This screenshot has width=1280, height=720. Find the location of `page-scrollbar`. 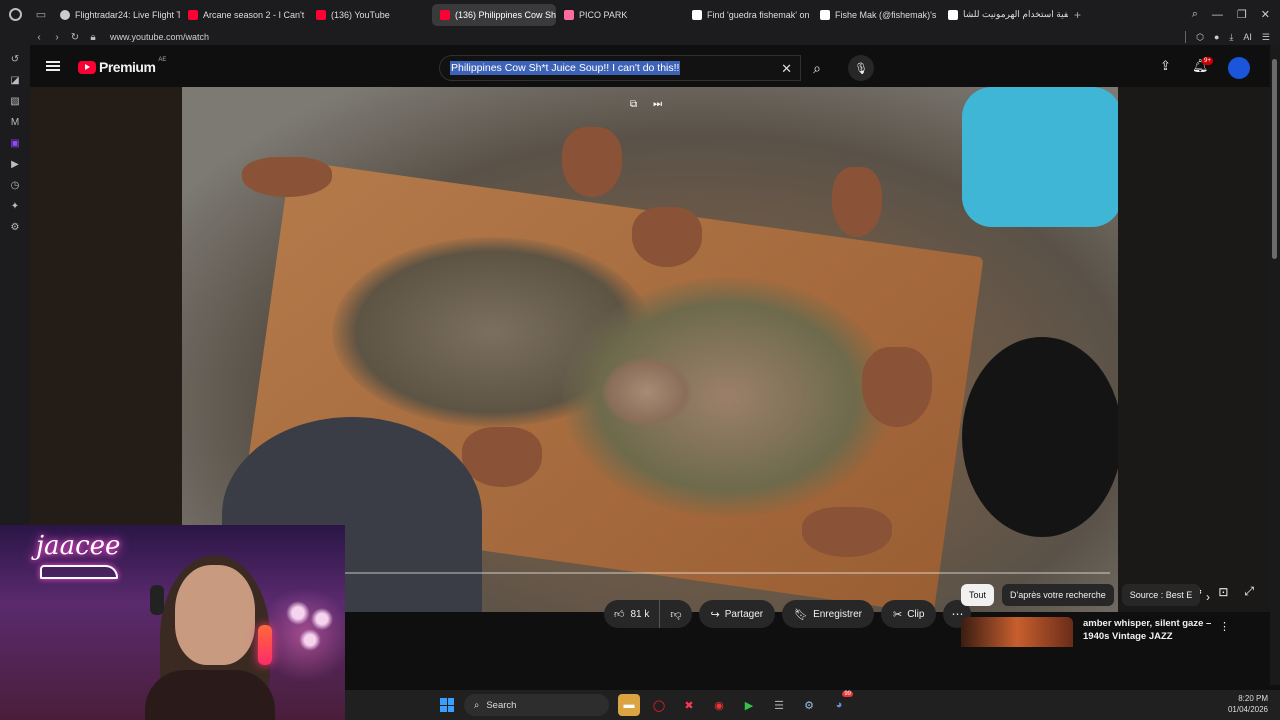

page-scrollbar is located at coordinates (1275, 365).